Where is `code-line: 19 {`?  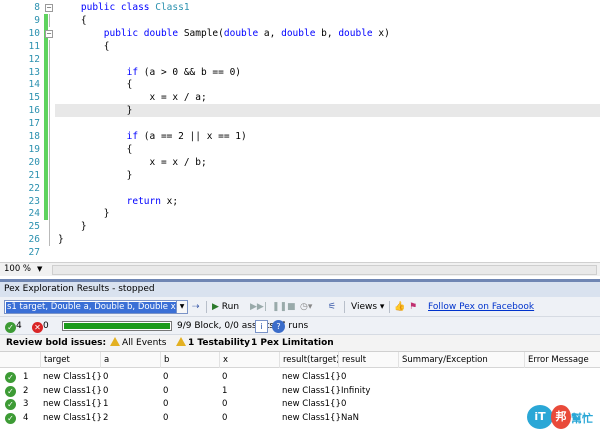
code-line: 19 { is located at coordinates (300, 149).